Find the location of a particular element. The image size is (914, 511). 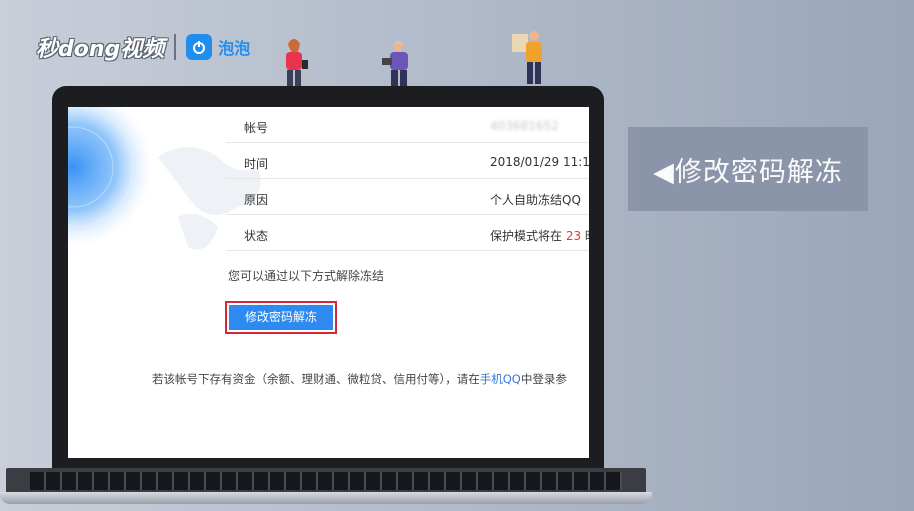

funds-note: 若该帐号下存有资金（余额、理财通、微粒贷、信用付等），请在手机QQ中登录参 is located at coordinates (359, 379).